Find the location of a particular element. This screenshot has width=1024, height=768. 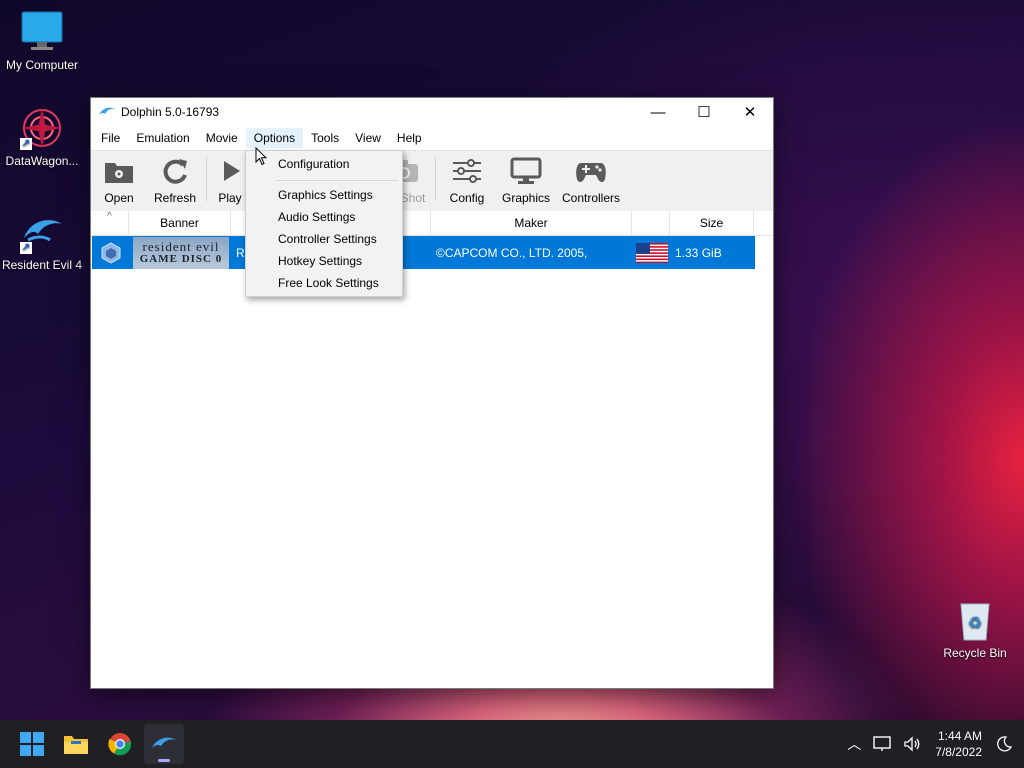

column-banner: Banner is located at coordinates (180, 223).